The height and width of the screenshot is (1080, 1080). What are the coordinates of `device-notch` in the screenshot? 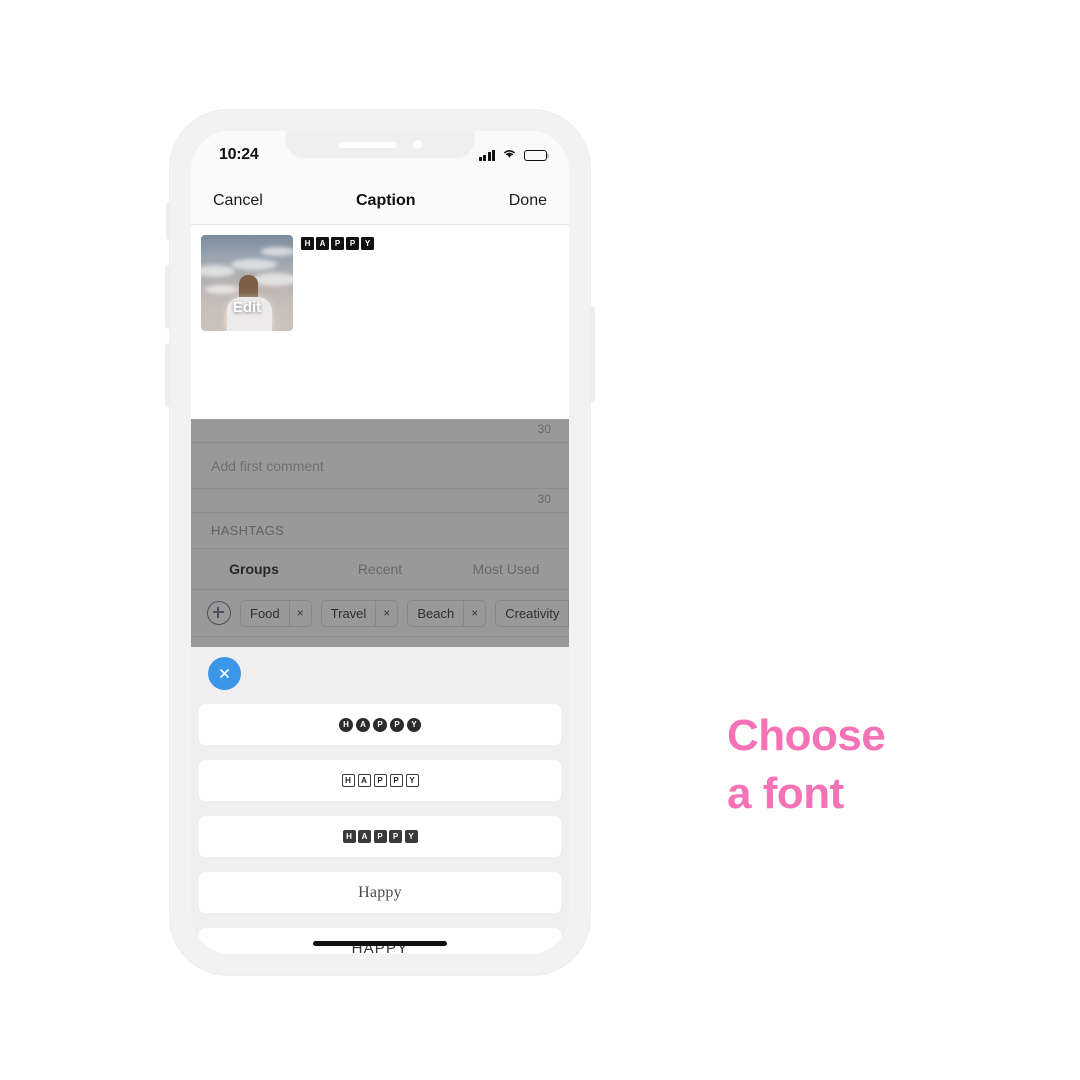 It's located at (380, 144).